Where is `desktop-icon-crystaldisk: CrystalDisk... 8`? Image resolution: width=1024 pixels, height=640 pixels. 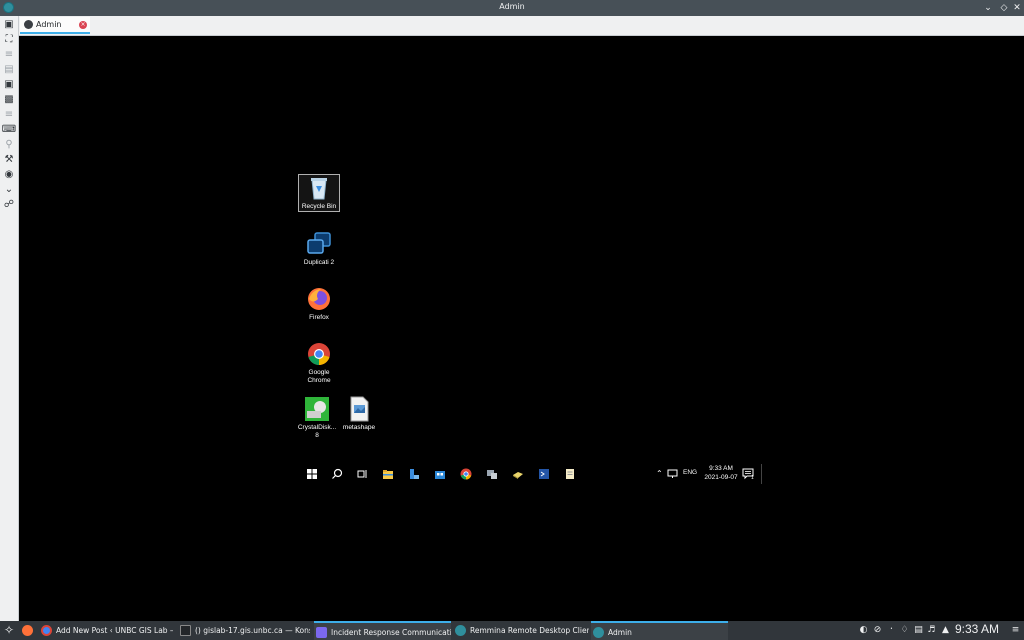 desktop-icon-crystaldisk: CrystalDisk... 8 is located at coordinates (317, 418).